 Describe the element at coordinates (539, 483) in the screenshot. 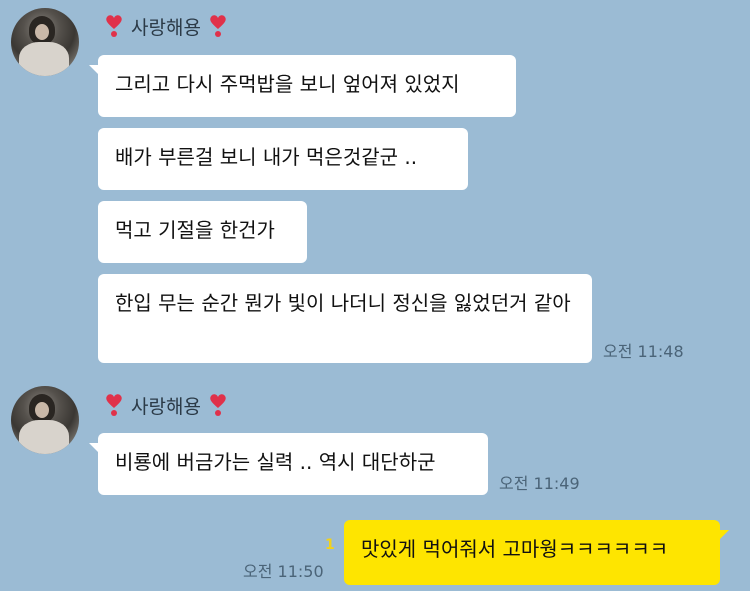

I see `message-time: 오전 11:49` at that location.